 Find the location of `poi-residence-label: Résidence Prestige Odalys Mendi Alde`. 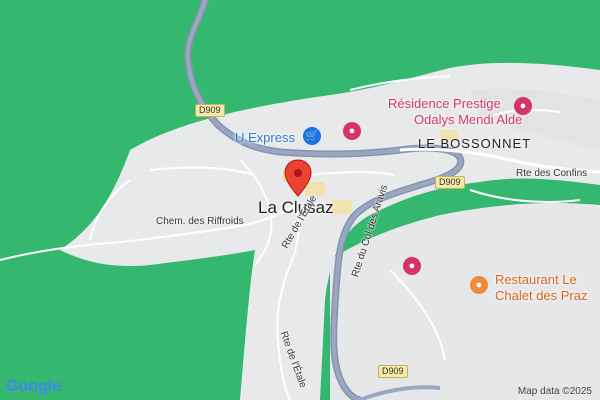

poi-residence-label: Résidence Prestige Odalys Mendi Alde is located at coordinates (455, 112).